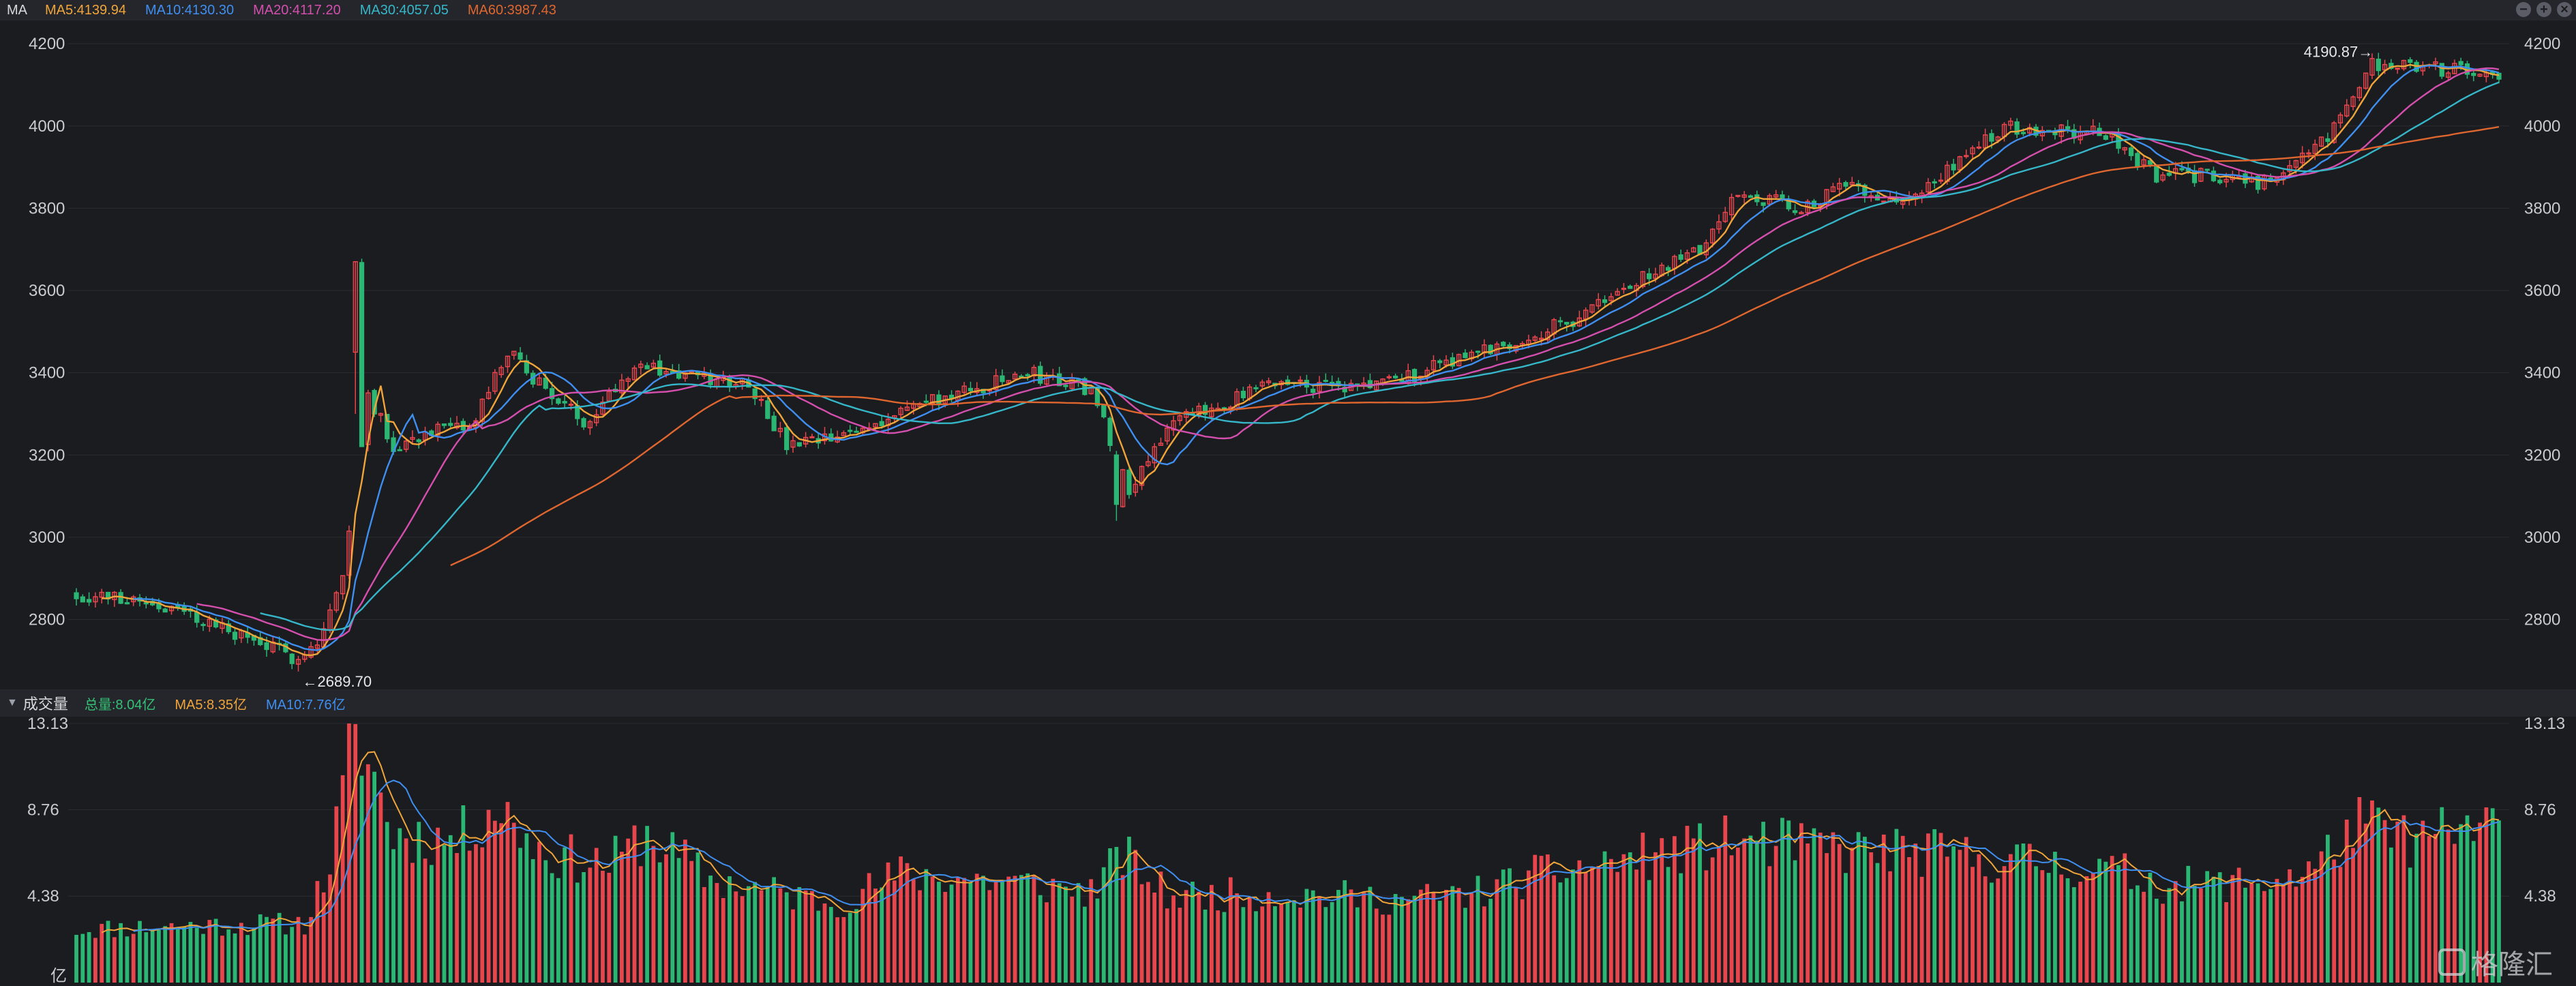 This screenshot has height=986, width=2576. Describe the element at coordinates (2564, 9) in the screenshot. I see `close-icon: ×` at that location.